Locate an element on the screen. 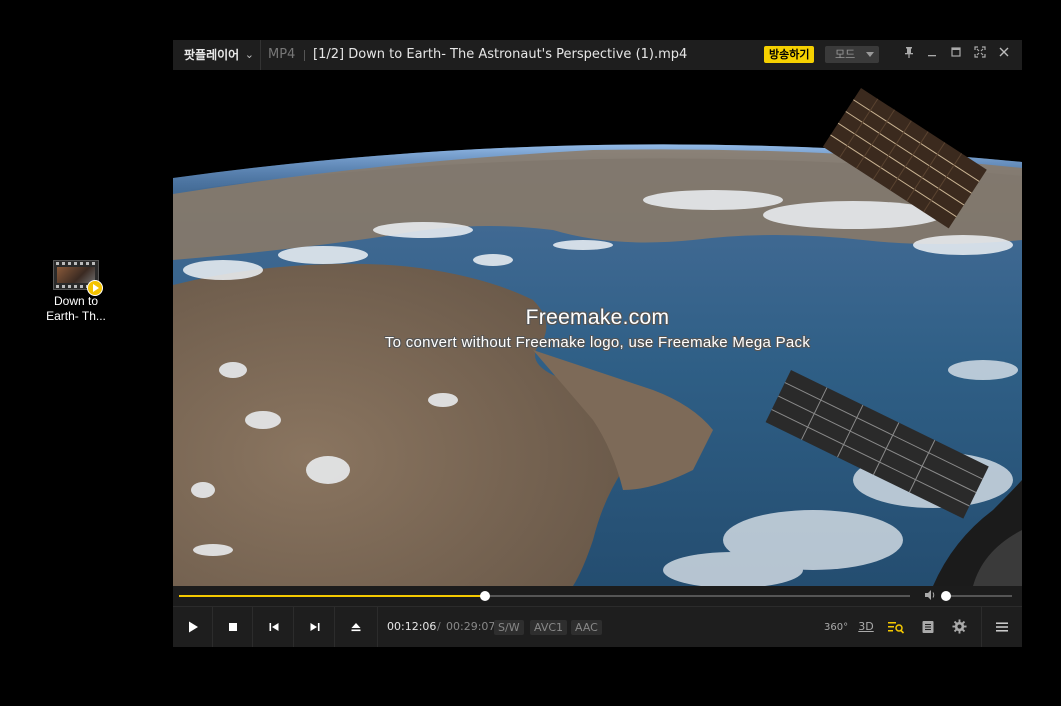 This screenshot has width=1061, height=706. 3d-icon: 3D is located at coordinates (866, 626).